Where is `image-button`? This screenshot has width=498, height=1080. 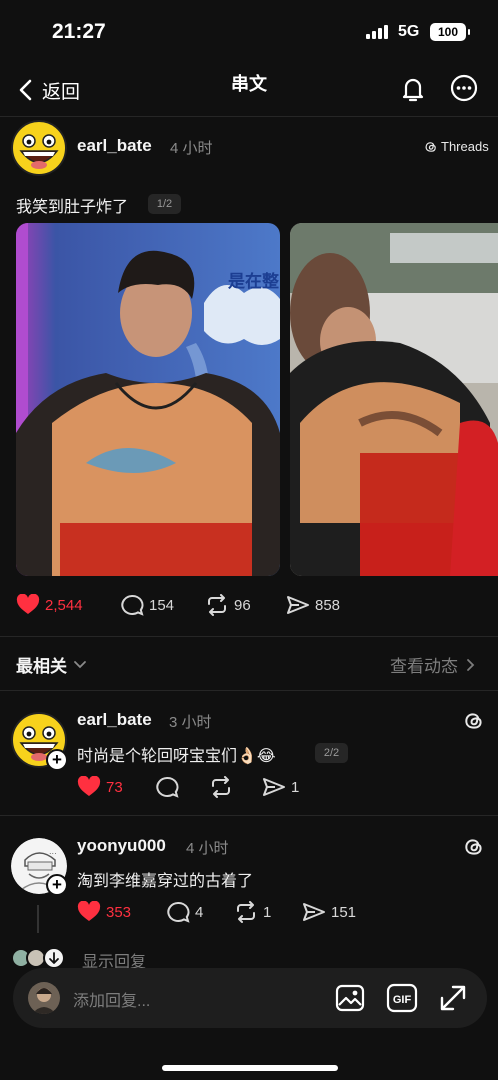 image-button is located at coordinates (350, 1000).